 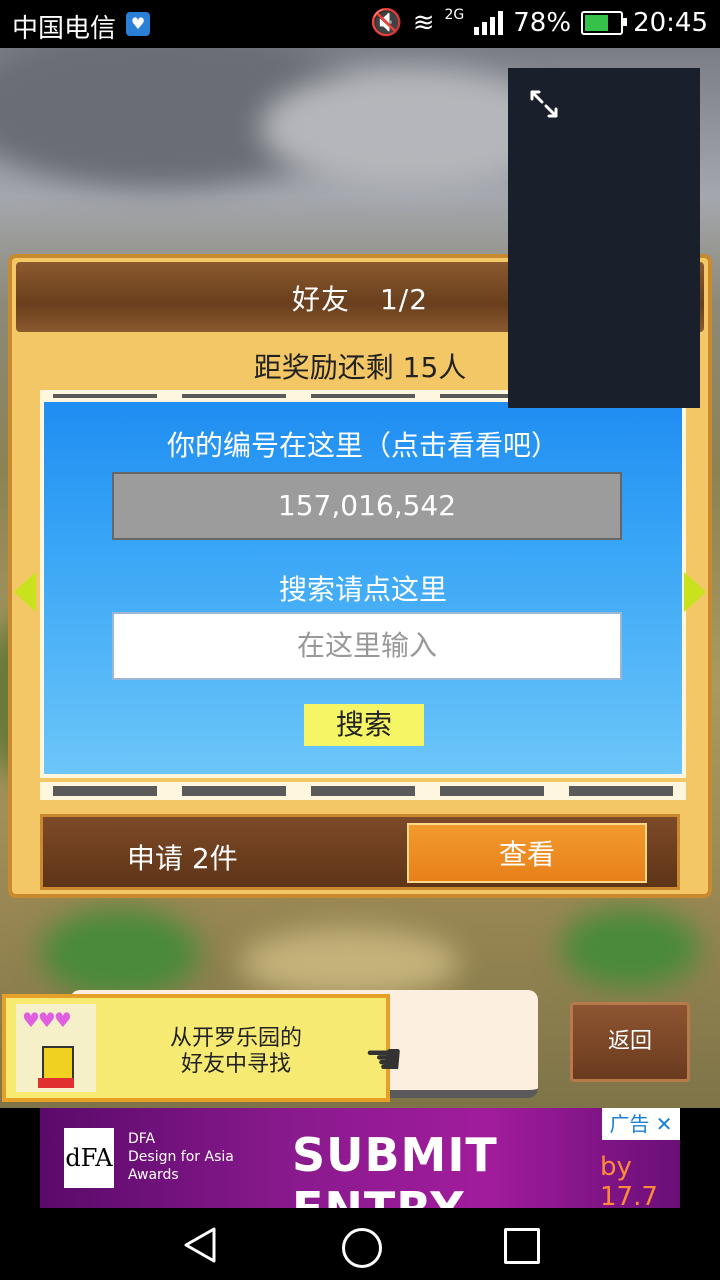 I want to click on search-button: 搜索, so click(x=364, y=725).